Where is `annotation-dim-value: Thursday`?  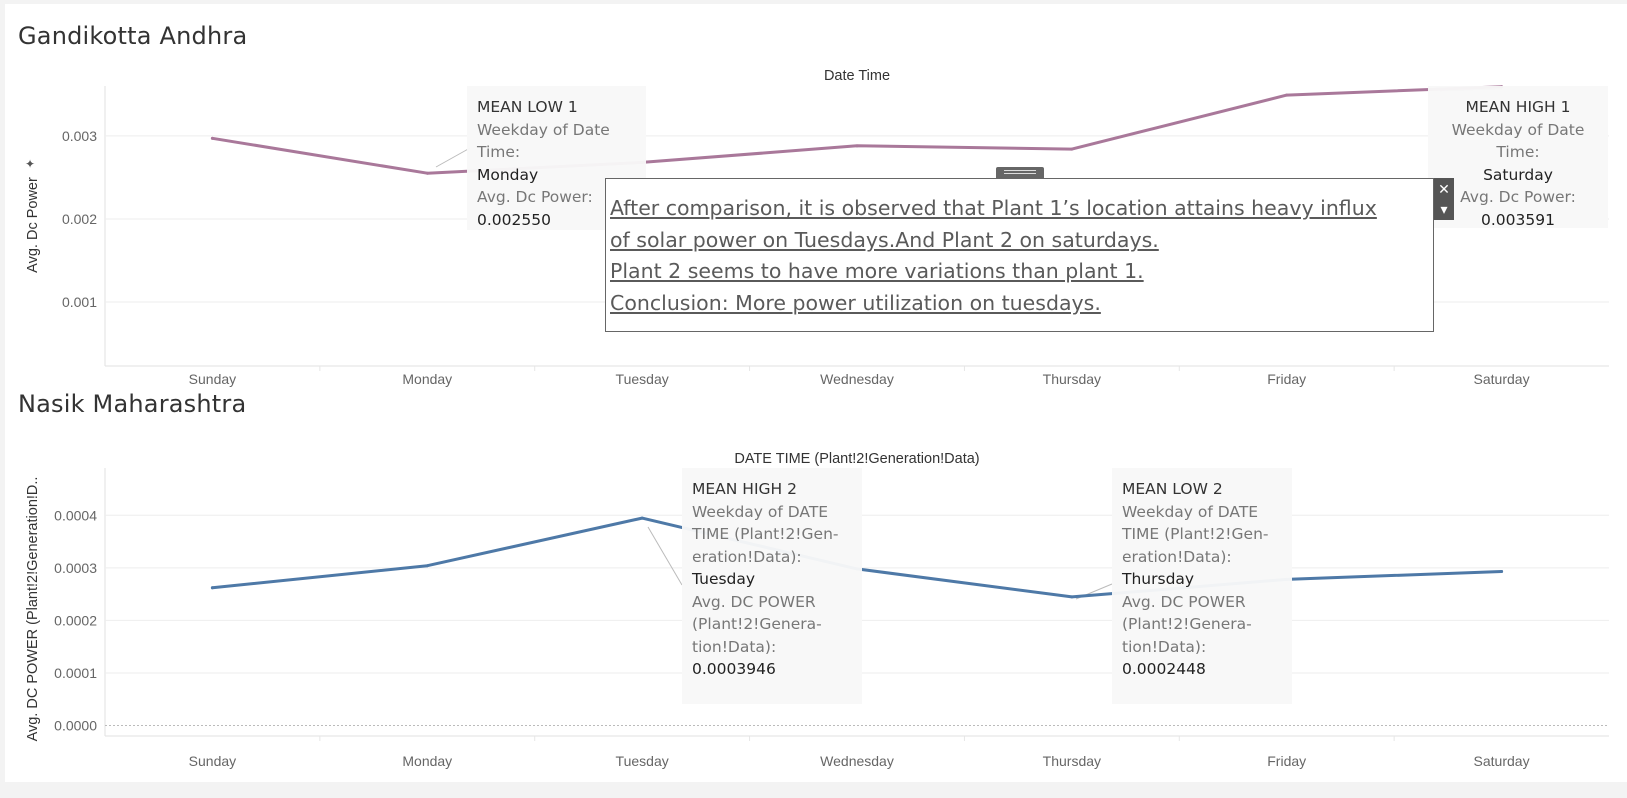
annotation-dim-value: Thursday is located at coordinates (1158, 579).